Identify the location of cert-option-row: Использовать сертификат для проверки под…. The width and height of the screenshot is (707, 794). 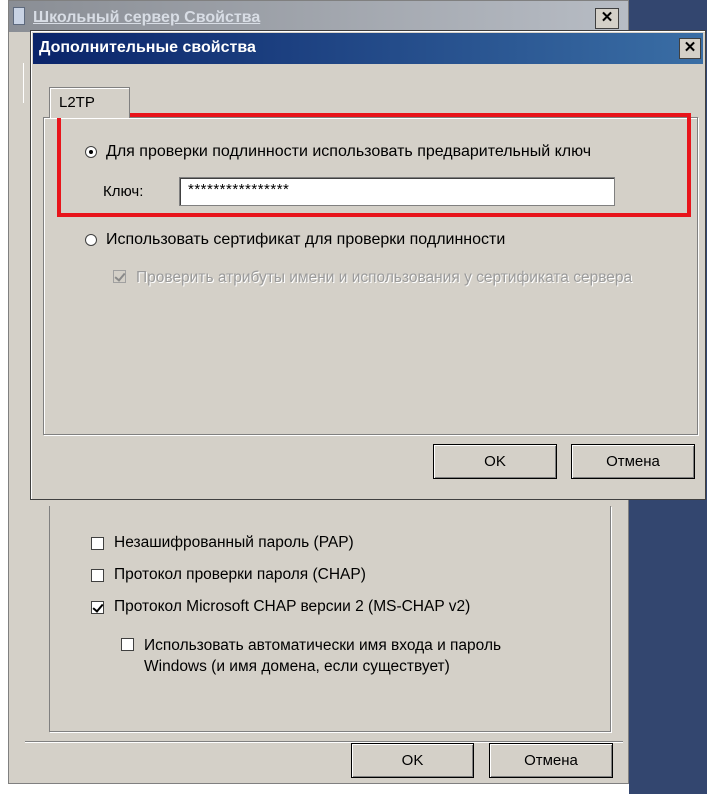
(295, 240).